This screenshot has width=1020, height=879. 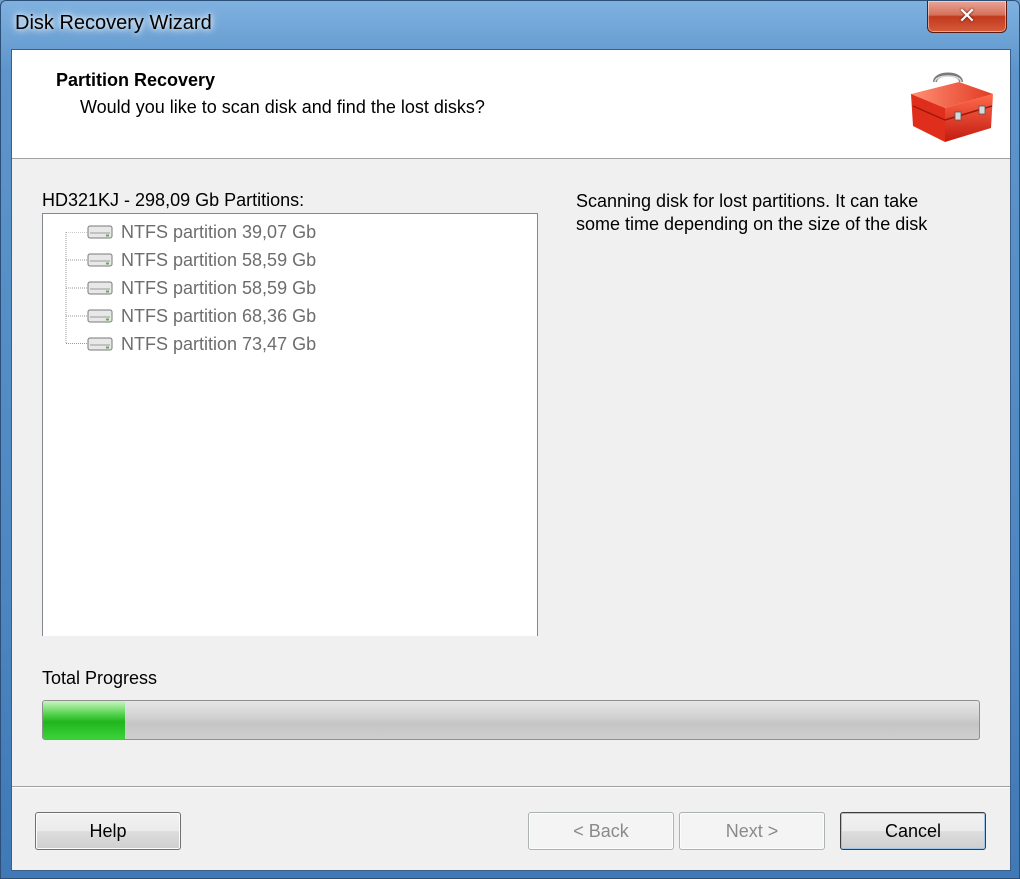 I want to click on tree-item: NTFS partition 73,47 Gb, so click(x=201, y=344).